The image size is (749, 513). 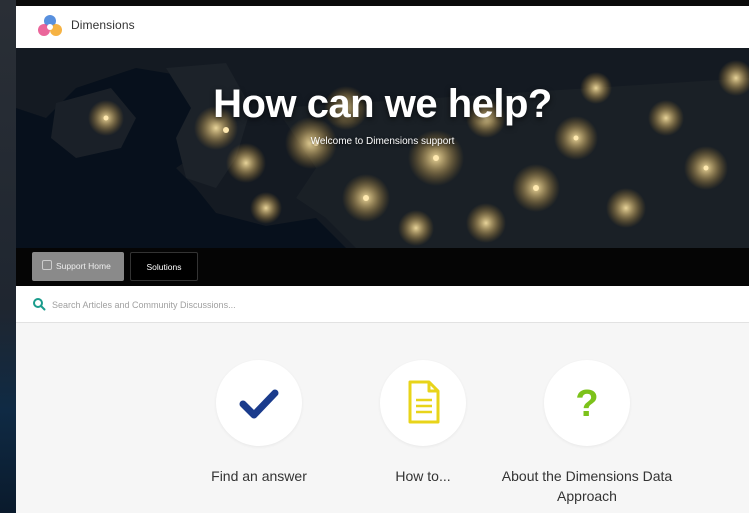 I want to click on dimensions-logo-icon, so click(x=50, y=27).